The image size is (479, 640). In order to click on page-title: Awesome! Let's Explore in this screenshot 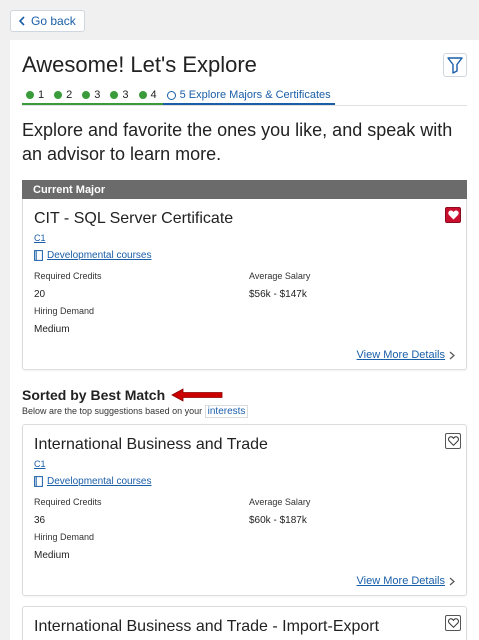, I will do `click(139, 64)`.